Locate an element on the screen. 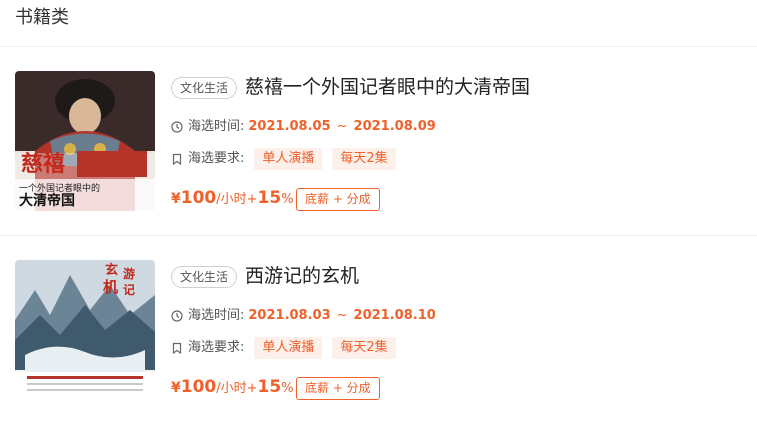 This screenshot has width=757, height=421. svg-text: 慈禧 is located at coordinates (43, 164).